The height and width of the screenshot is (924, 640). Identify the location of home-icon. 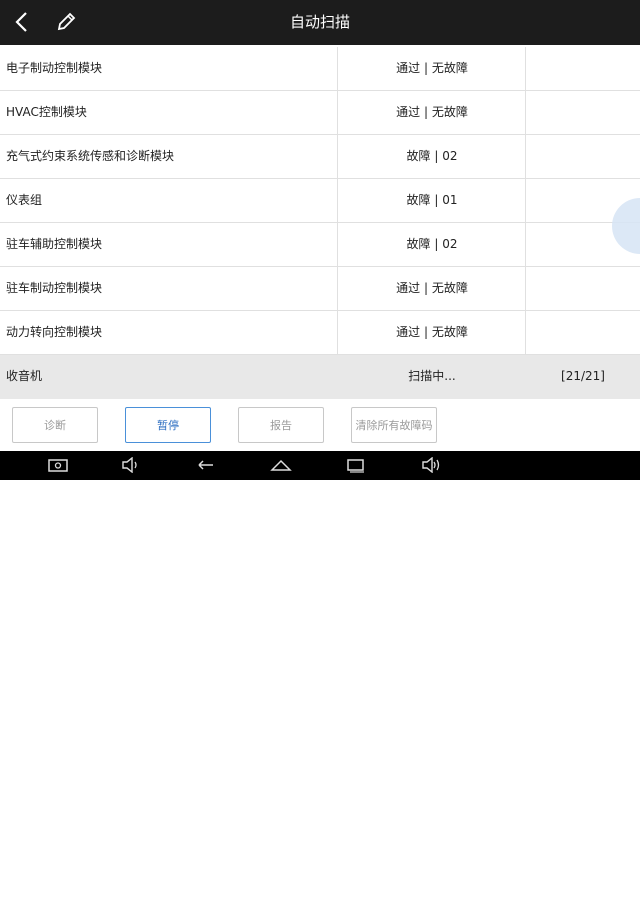
(281, 465).